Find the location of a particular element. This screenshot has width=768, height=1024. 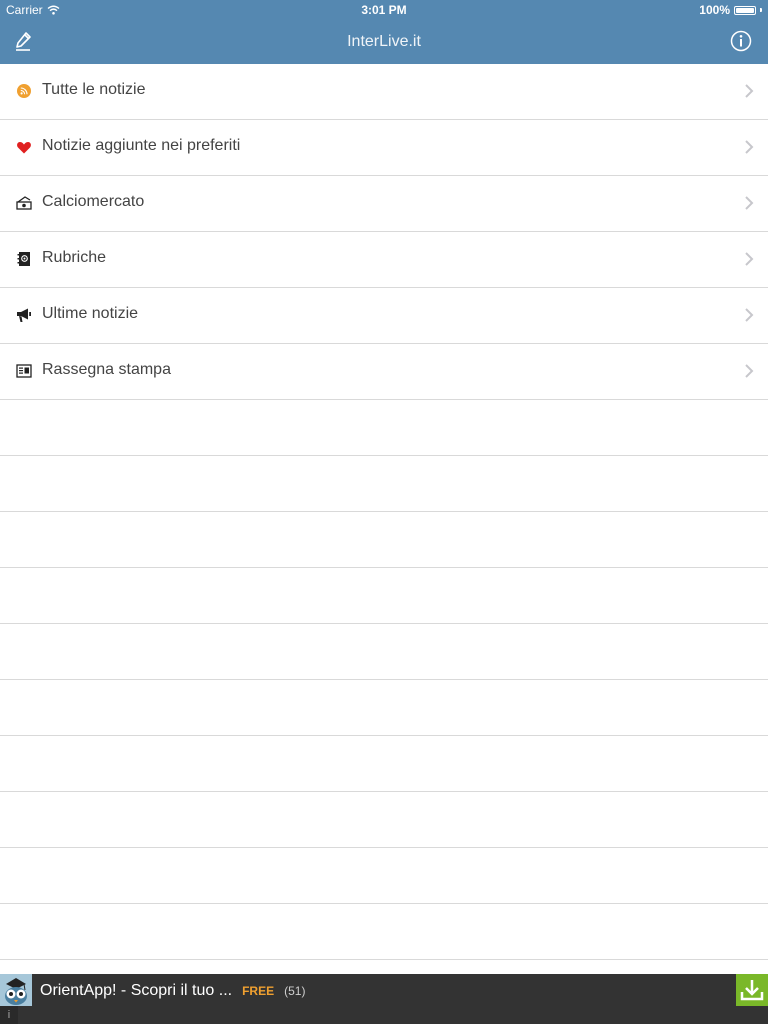

menu-item-label: Rubriche is located at coordinates (74, 257).